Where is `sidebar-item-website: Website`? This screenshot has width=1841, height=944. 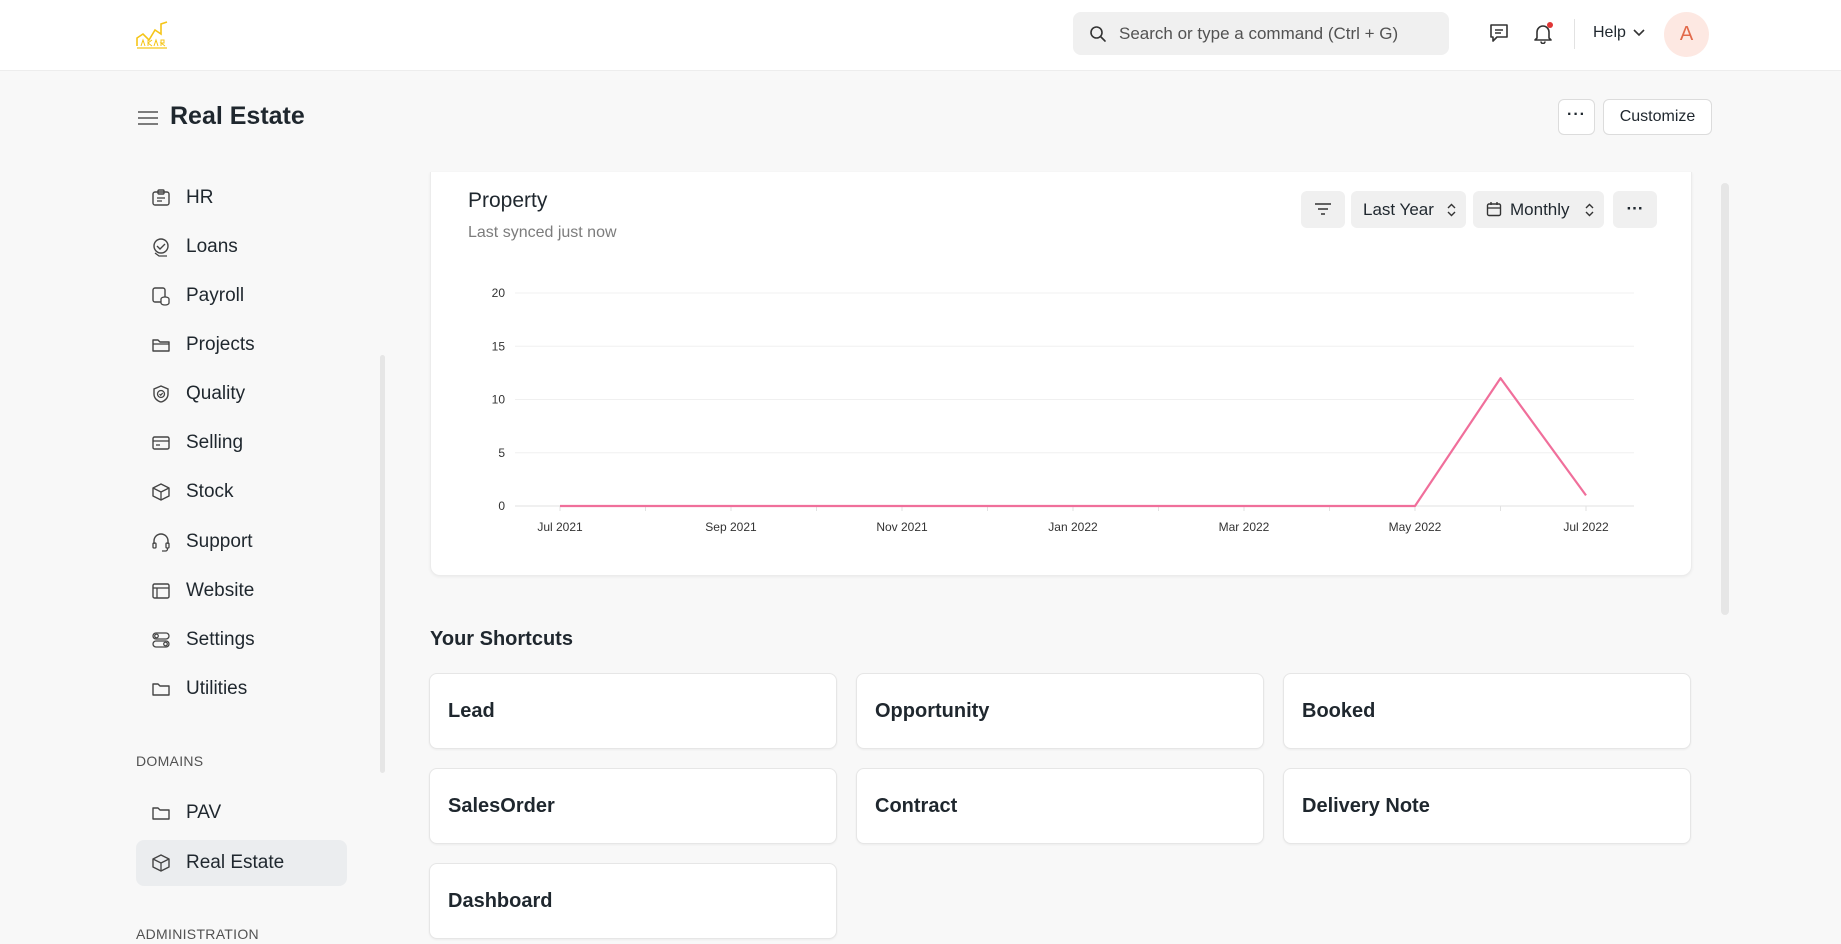
sidebar-item-website: Website is located at coordinates (241, 591).